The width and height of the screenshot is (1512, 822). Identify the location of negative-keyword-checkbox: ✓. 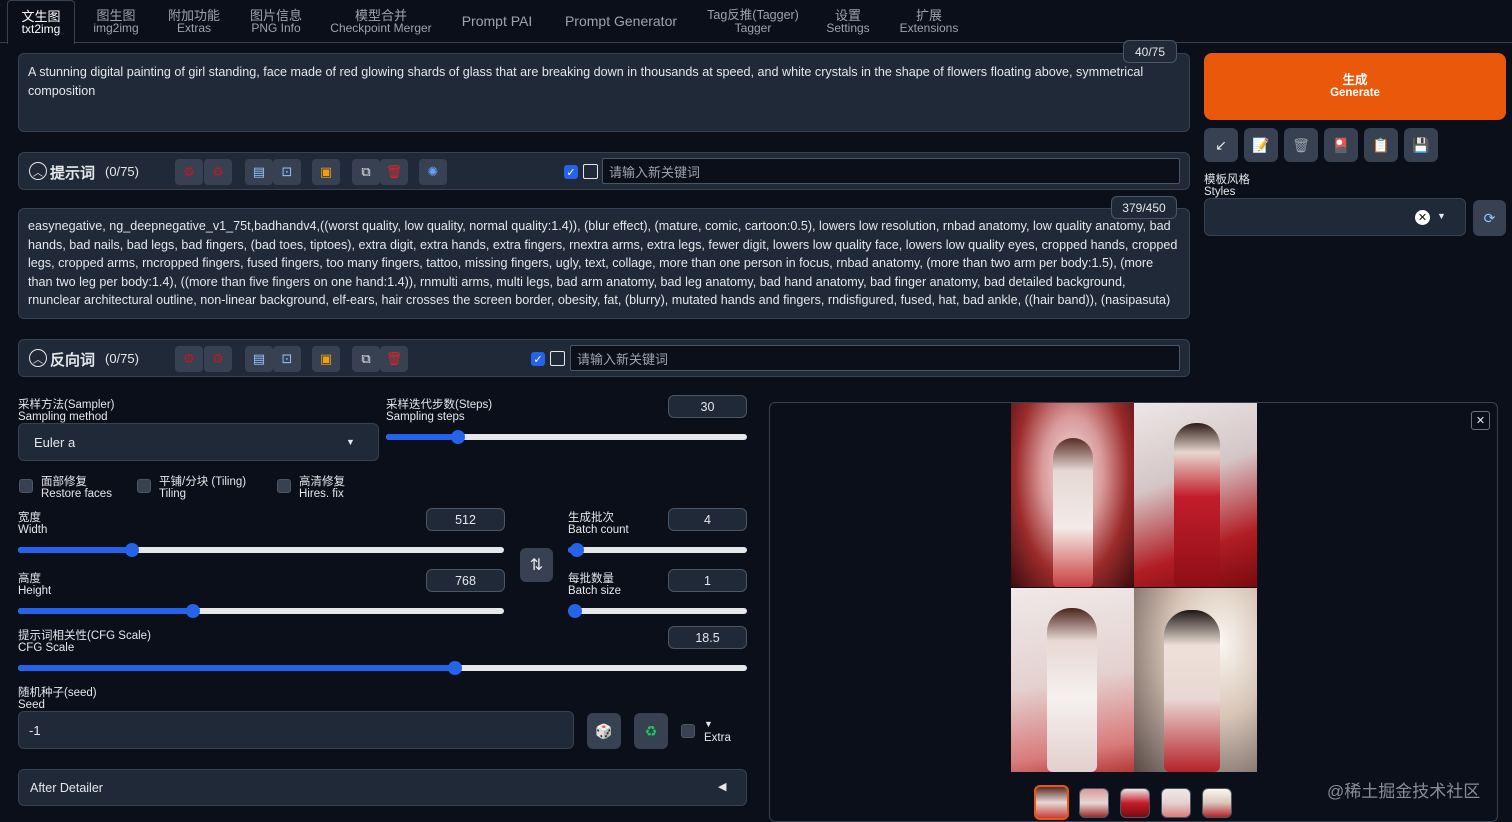
(538, 359).